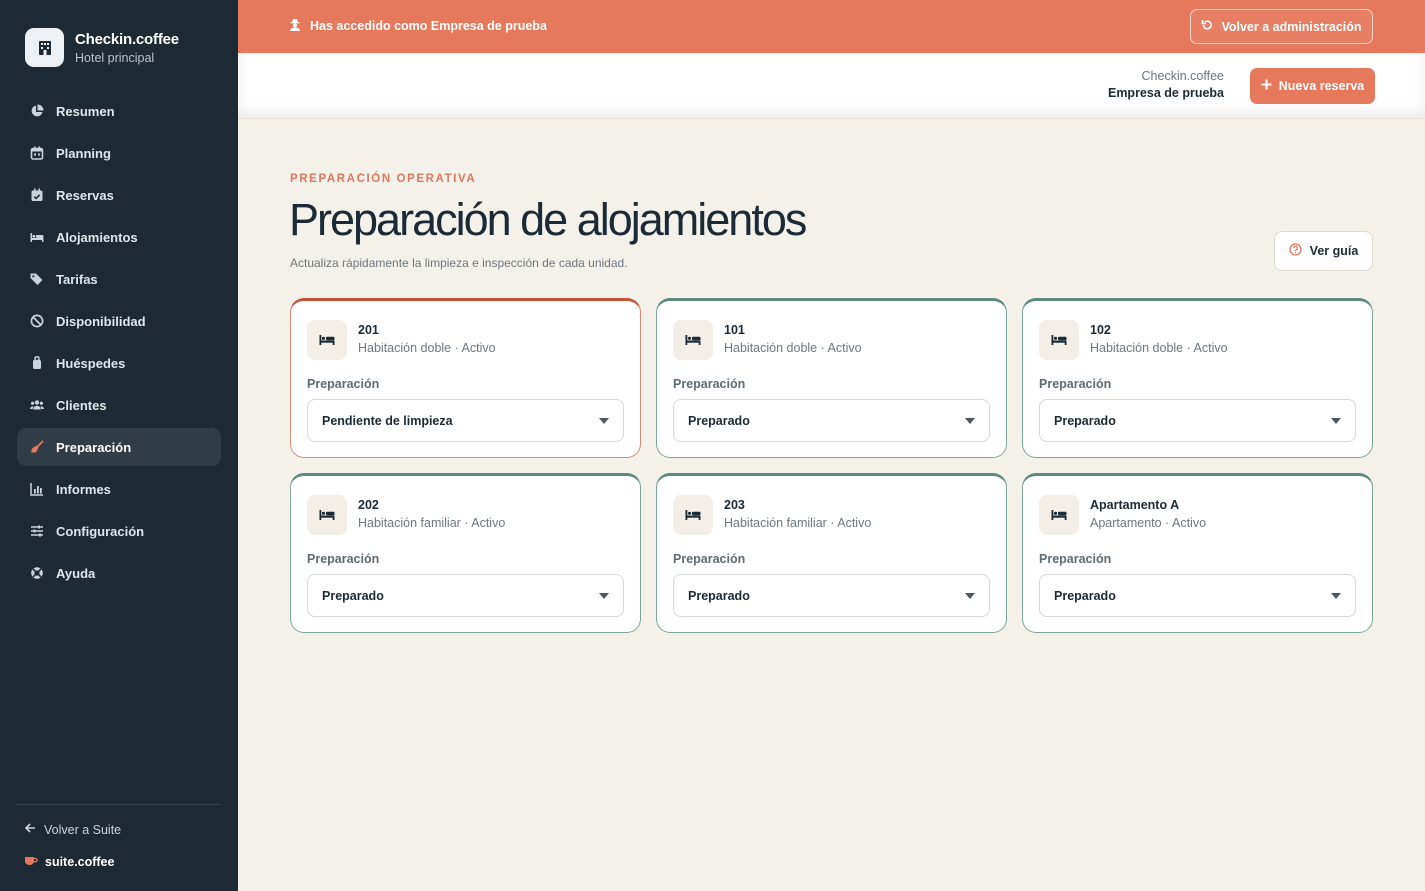  I want to click on sidebar-item-preparacion: Preparación, so click(119, 447).